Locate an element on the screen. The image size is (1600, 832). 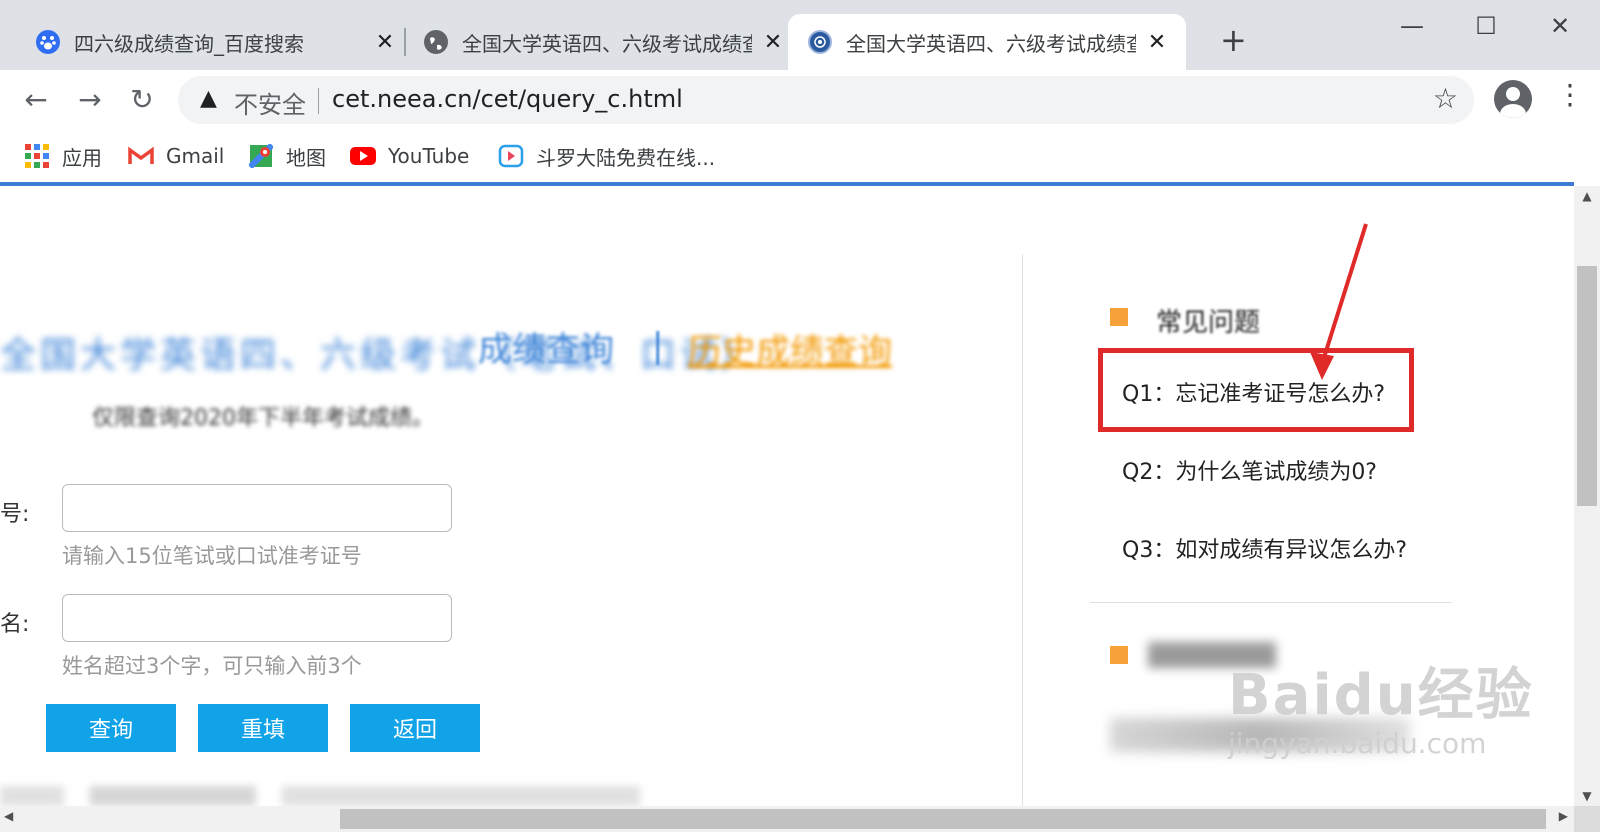
watermark-logo: Baidu经验 is located at coordinates (1381, 695).